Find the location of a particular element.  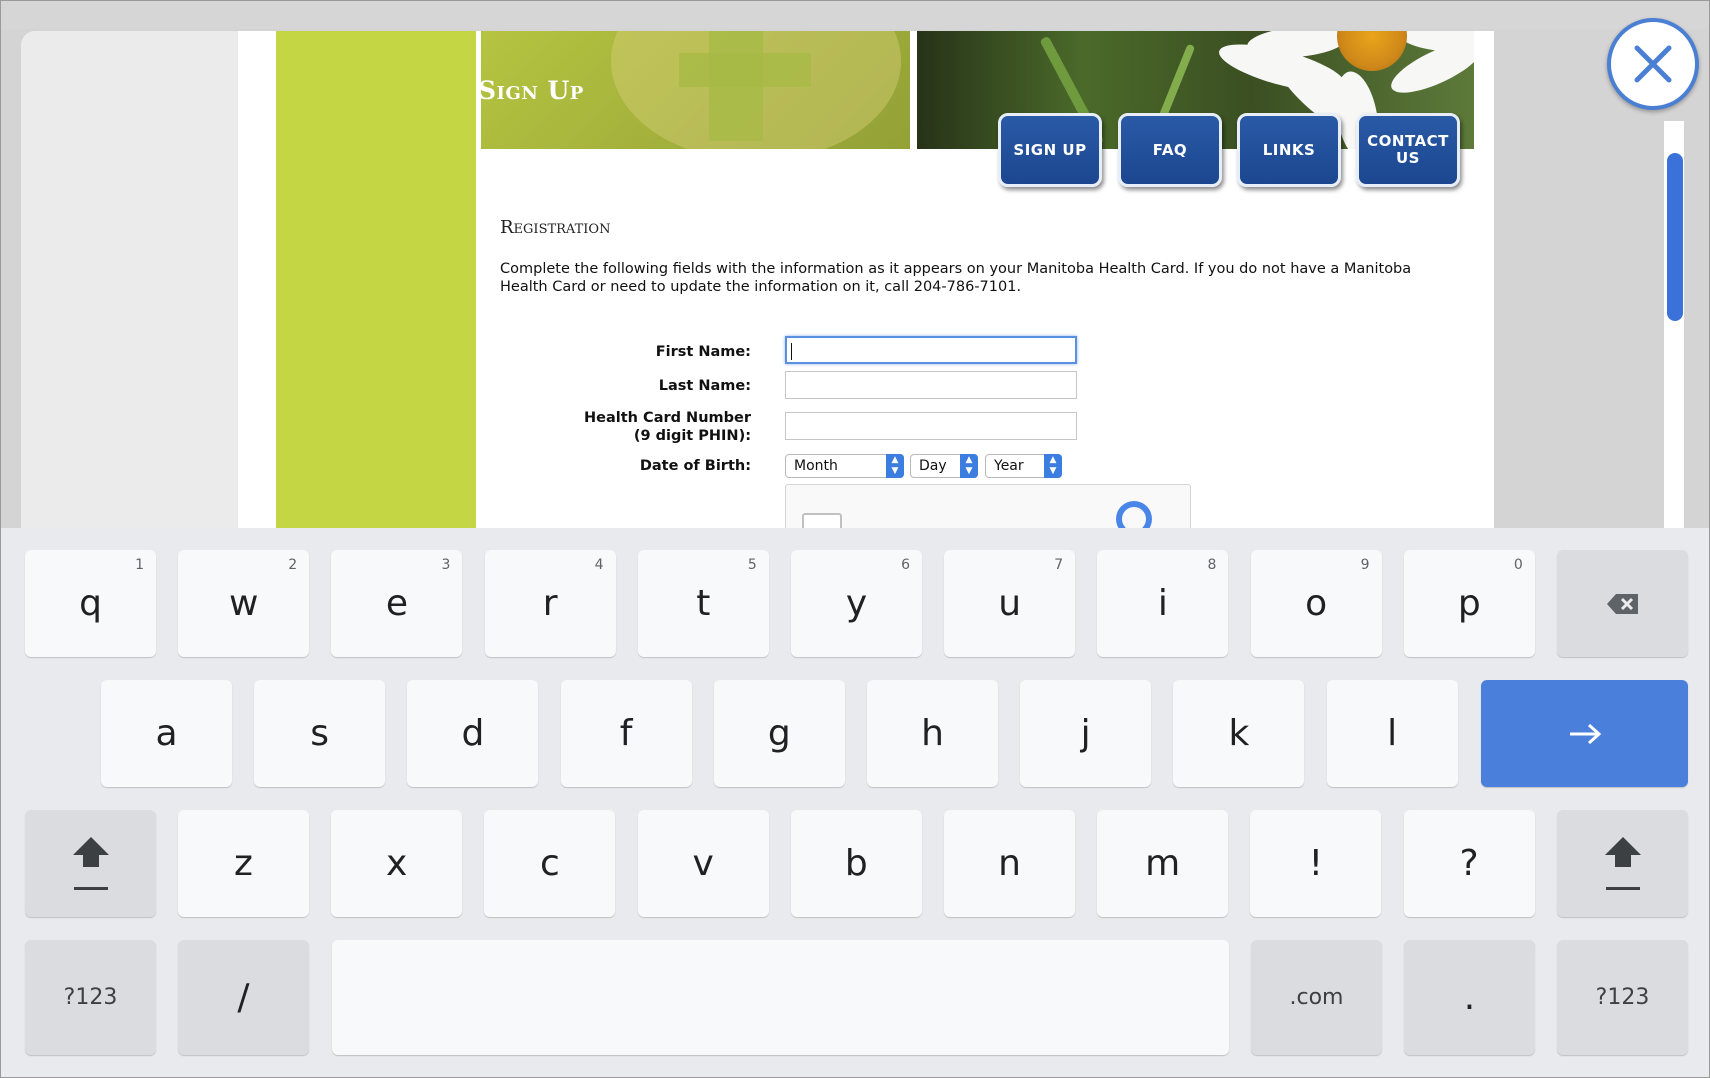

key-v: v is located at coordinates (703, 863).